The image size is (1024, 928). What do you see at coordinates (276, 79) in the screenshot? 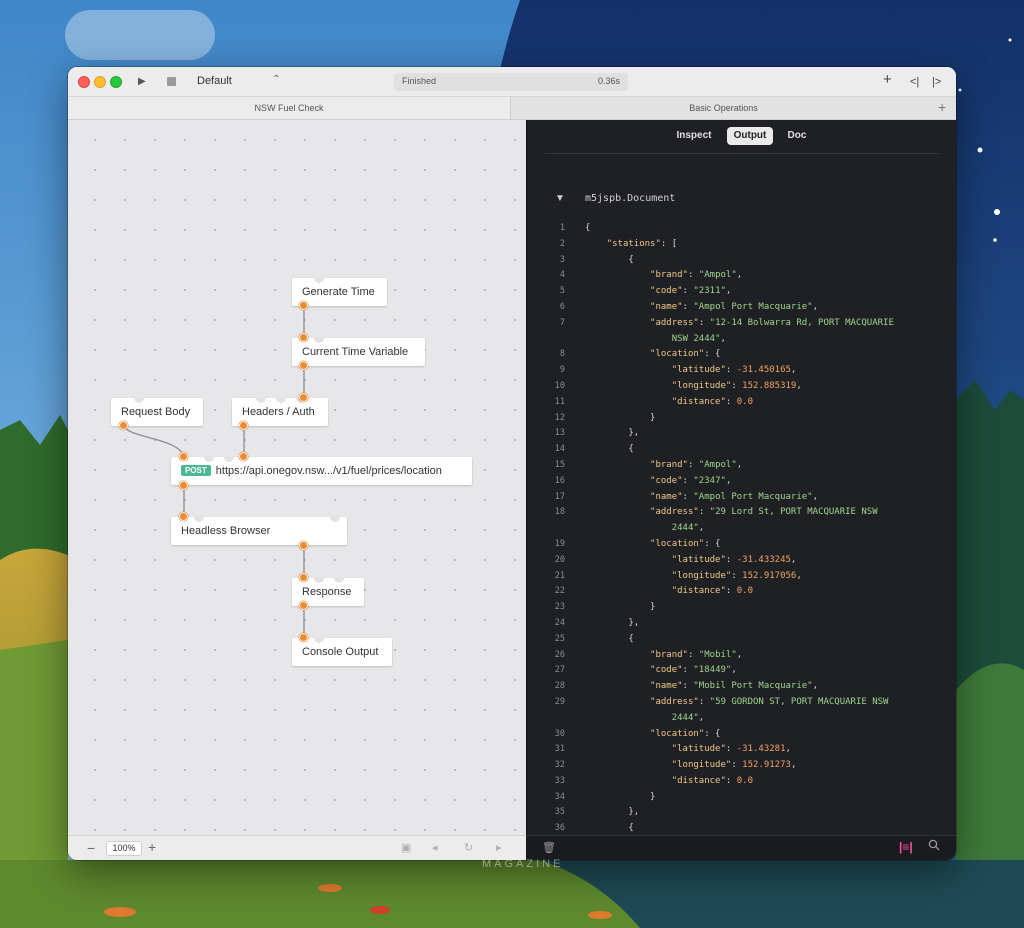
I see `chevron-up-down-icon: ⌃` at bounding box center [276, 79].